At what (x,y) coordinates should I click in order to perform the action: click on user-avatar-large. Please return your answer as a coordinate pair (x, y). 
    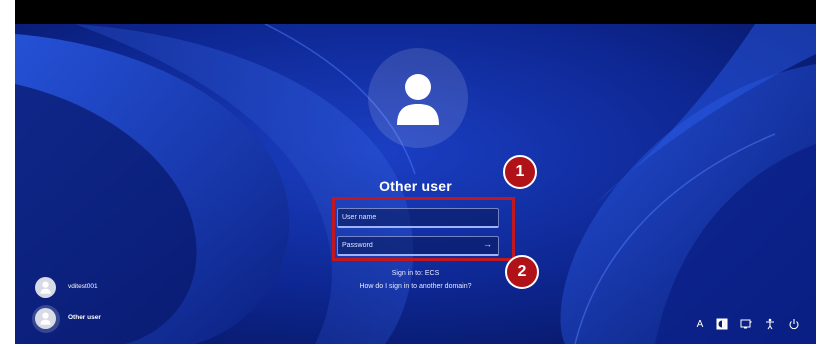
    Looking at the image, I should click on (418, 98).